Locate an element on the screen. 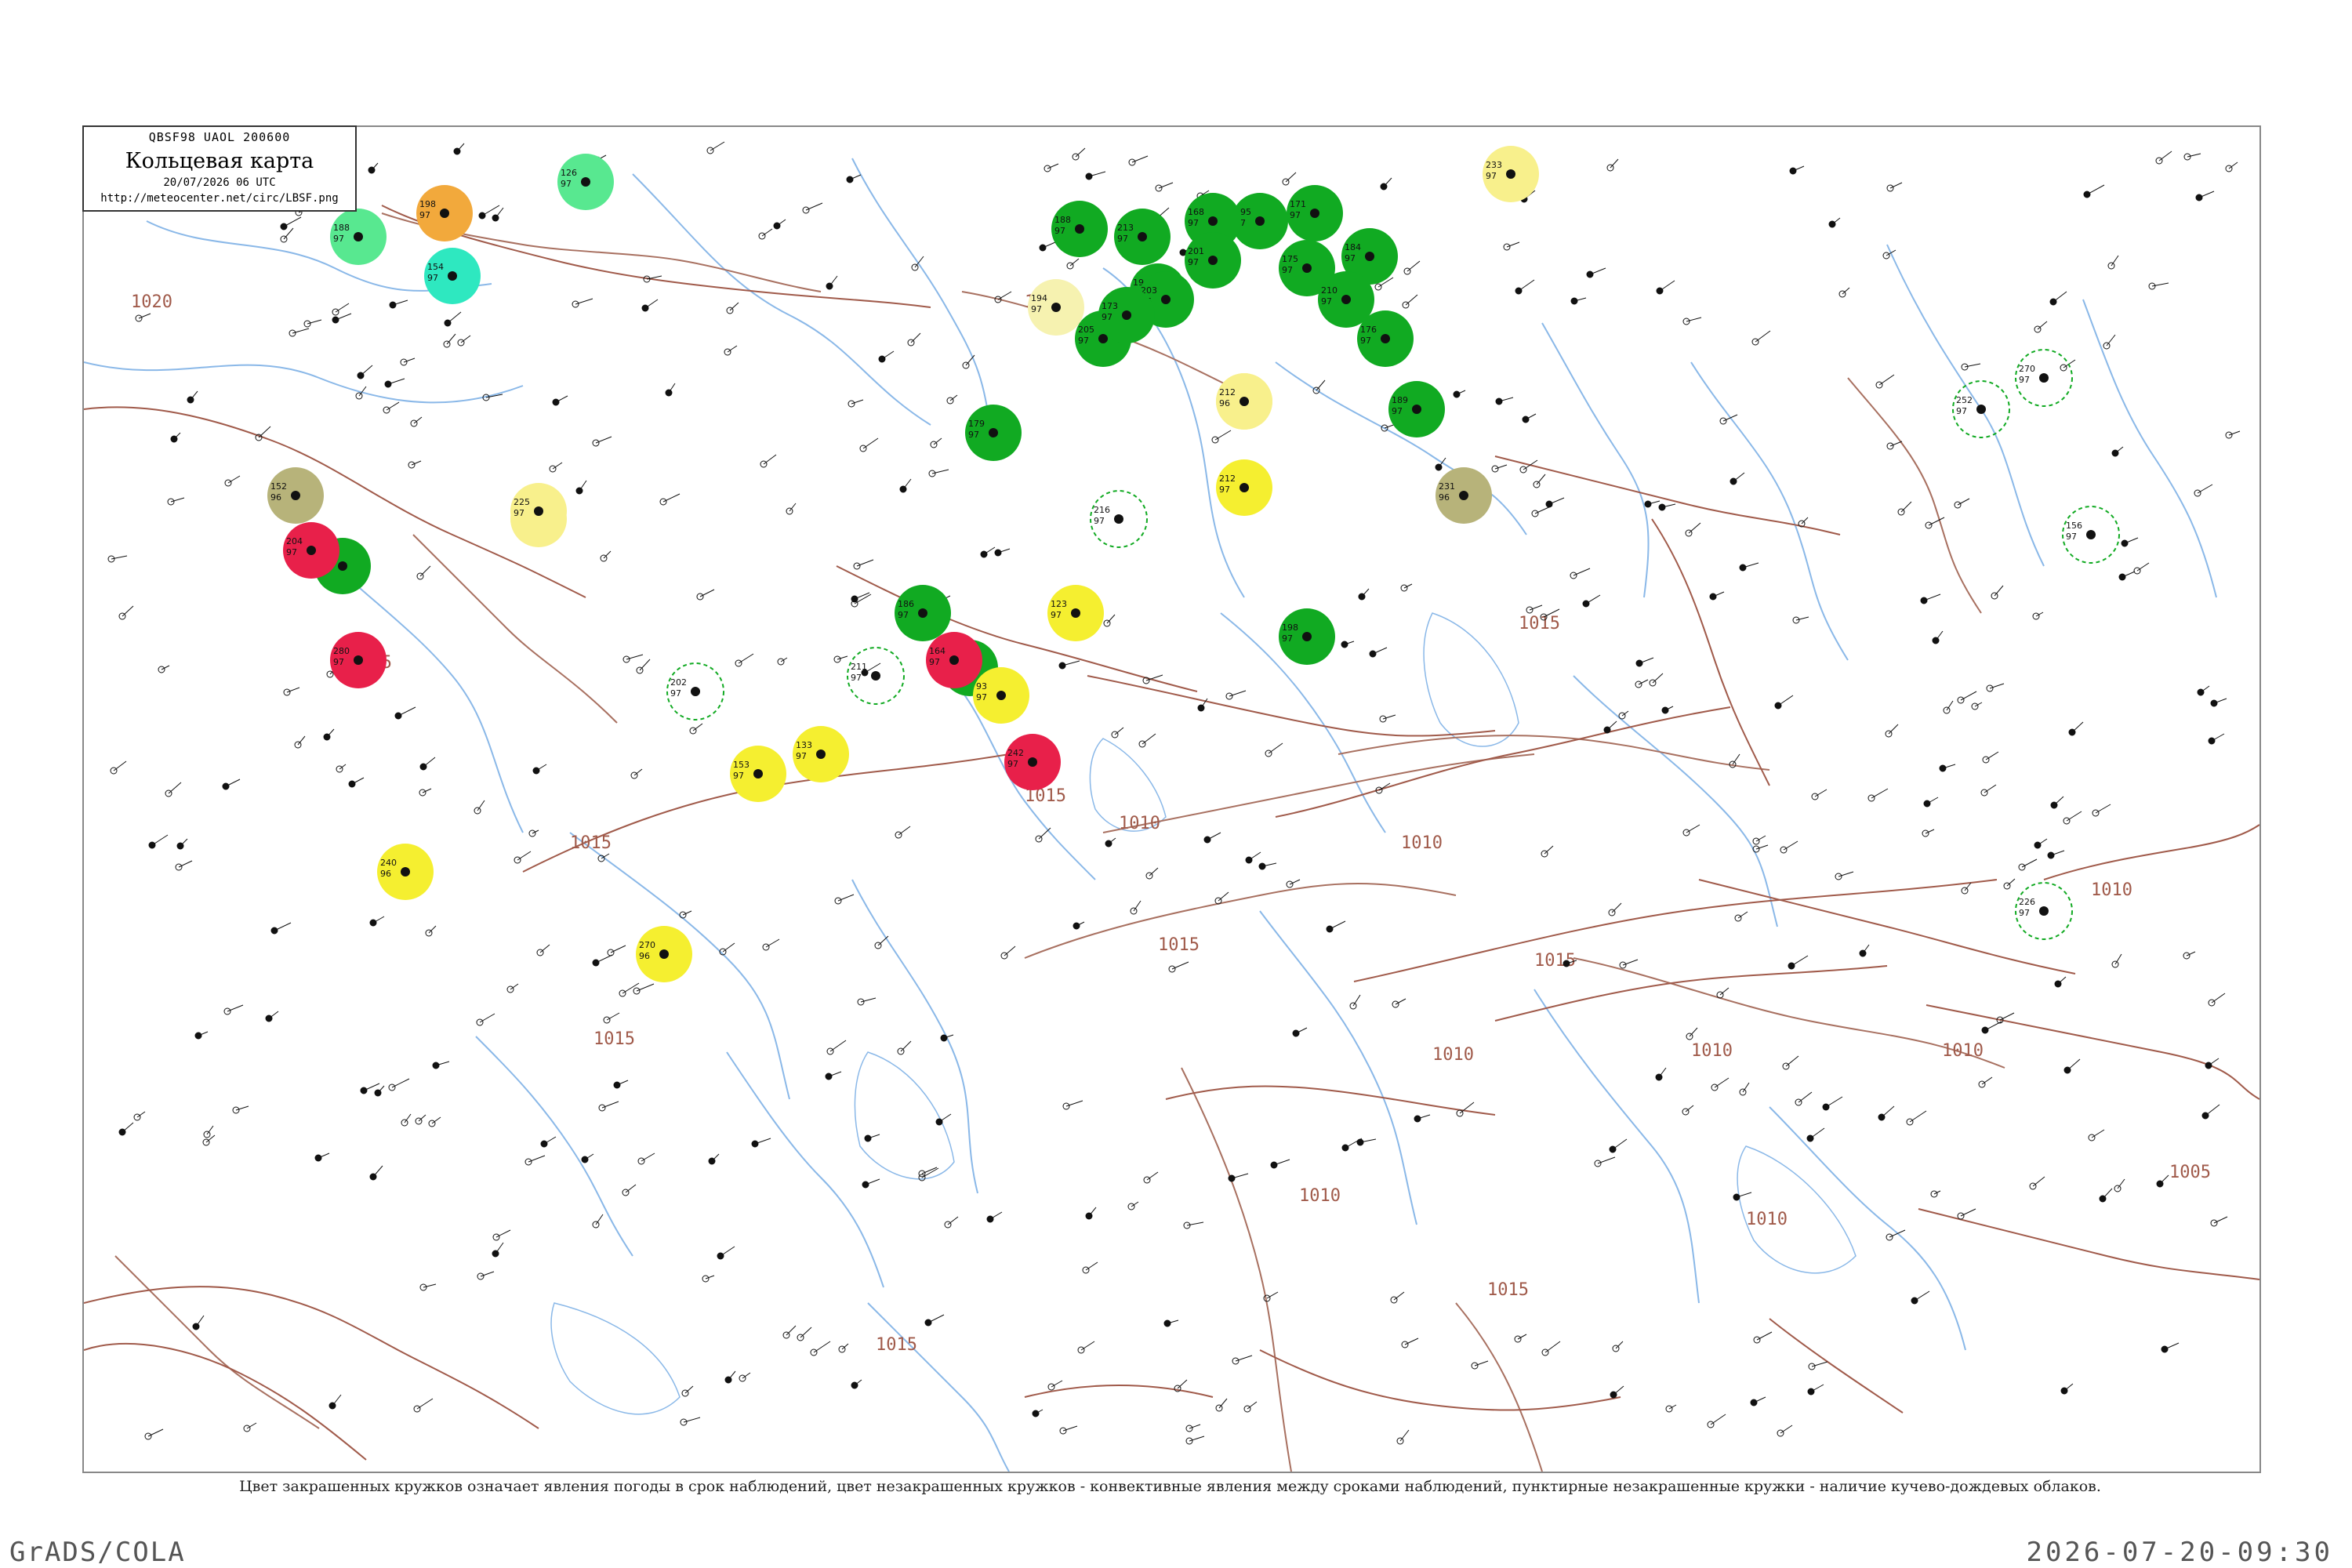 Image resolution: width=2352 pixels, height=1568 pixels. station-marker: 21397 is located at coordinates (1142, 237).